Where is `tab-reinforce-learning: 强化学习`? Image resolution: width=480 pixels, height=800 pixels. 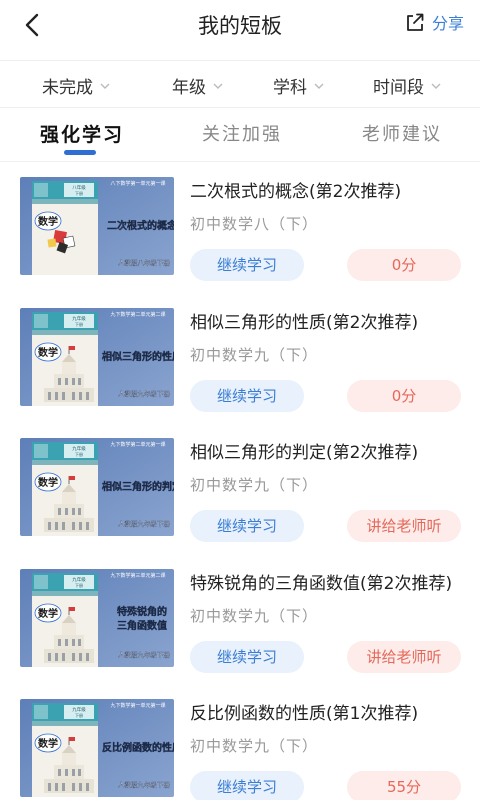
tab-reinforce-learning: 强化学习 is located at coordinates (82, 133).